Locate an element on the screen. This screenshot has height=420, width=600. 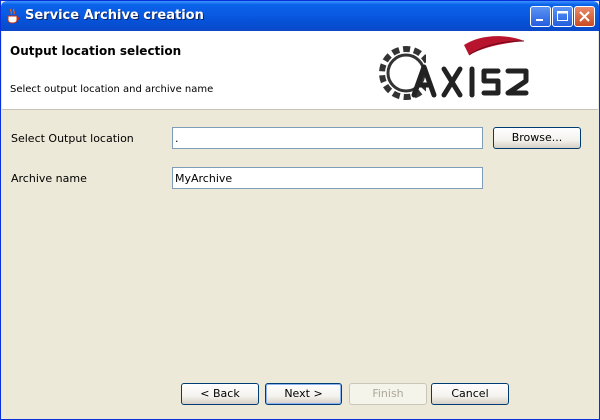
close-button is located at coordinates (584, 16).